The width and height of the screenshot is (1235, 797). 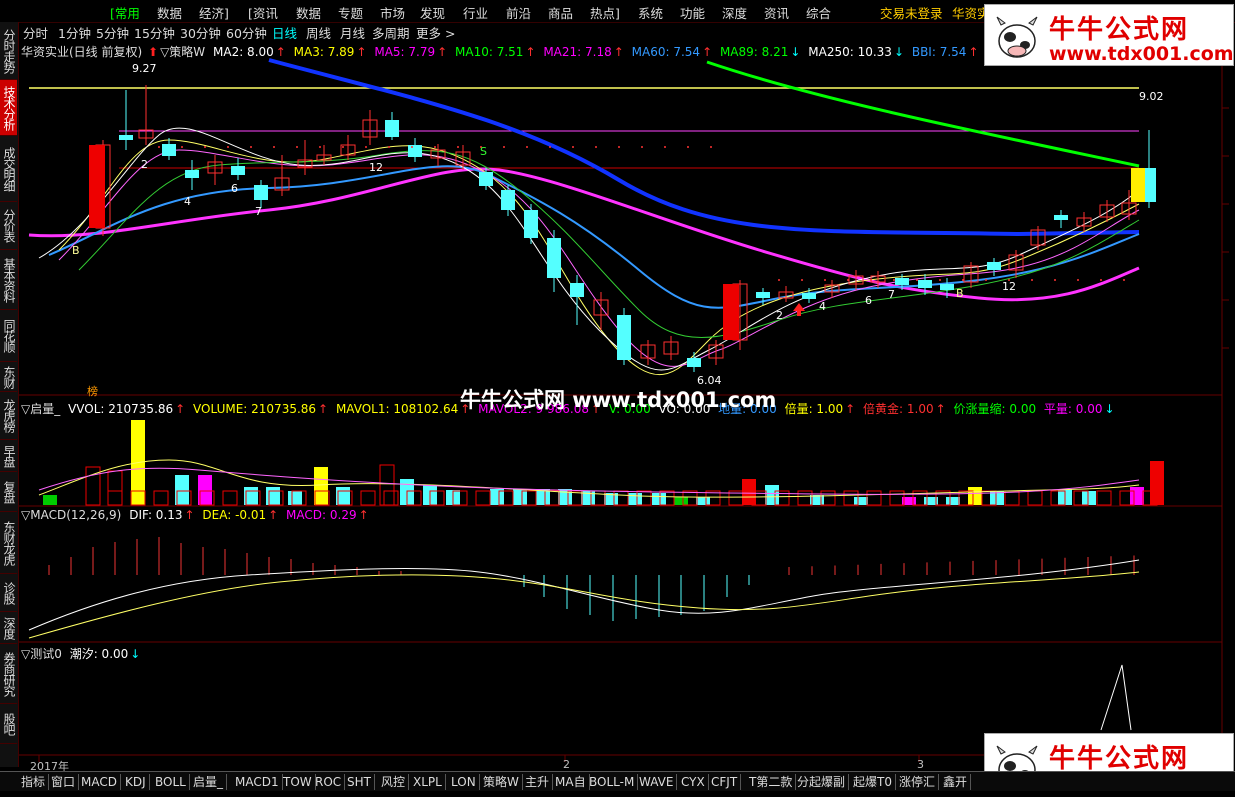 I want to click on sidebar-item: 深度, so click(x=8, y=628).